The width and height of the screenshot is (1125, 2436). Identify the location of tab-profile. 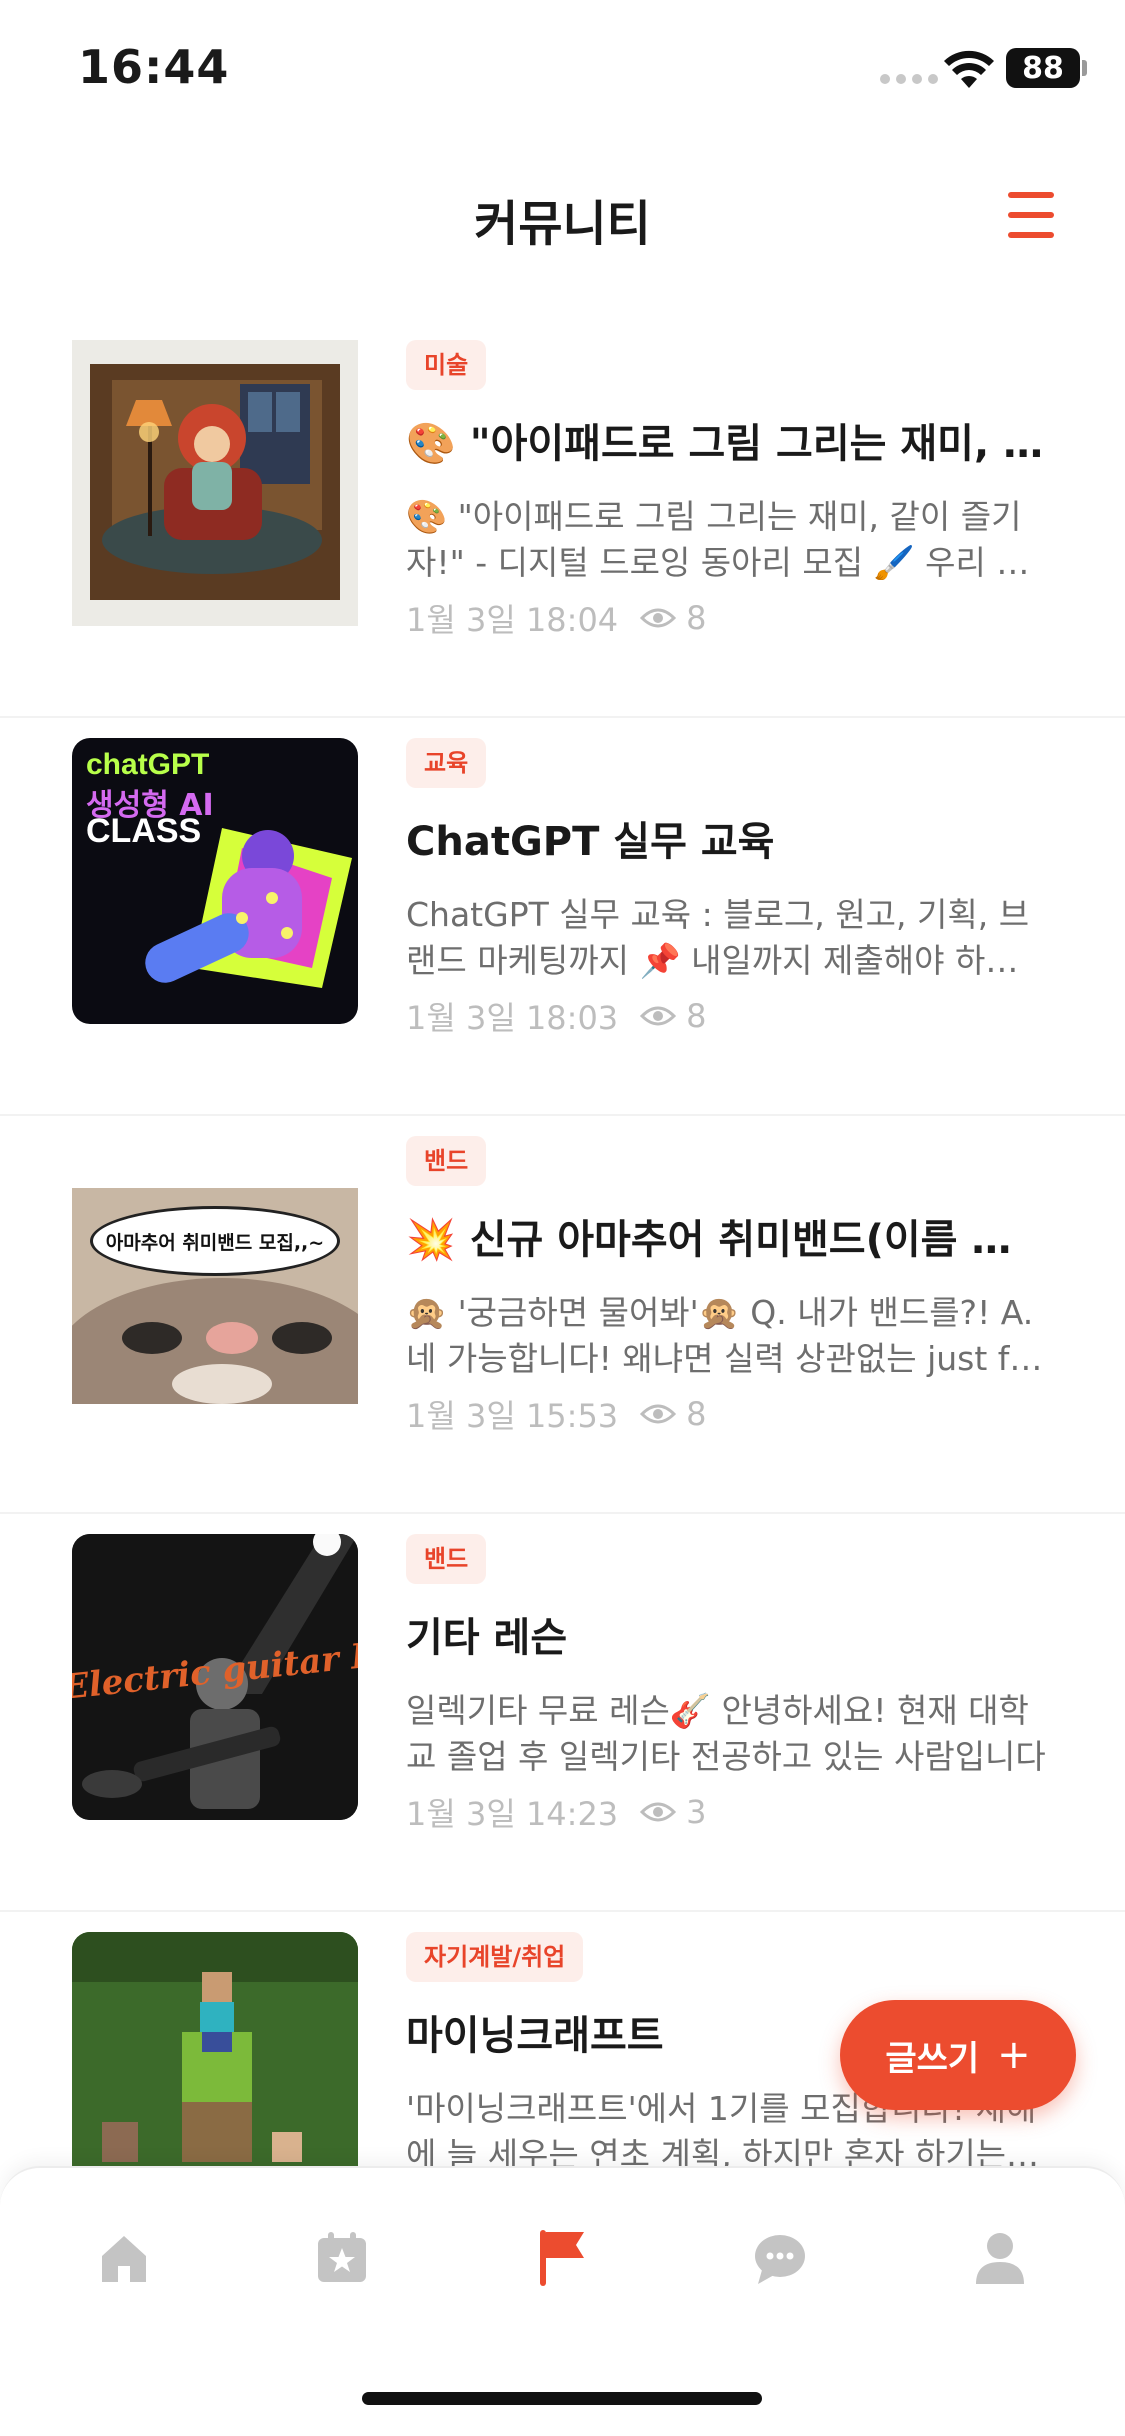
(1000, 2258).